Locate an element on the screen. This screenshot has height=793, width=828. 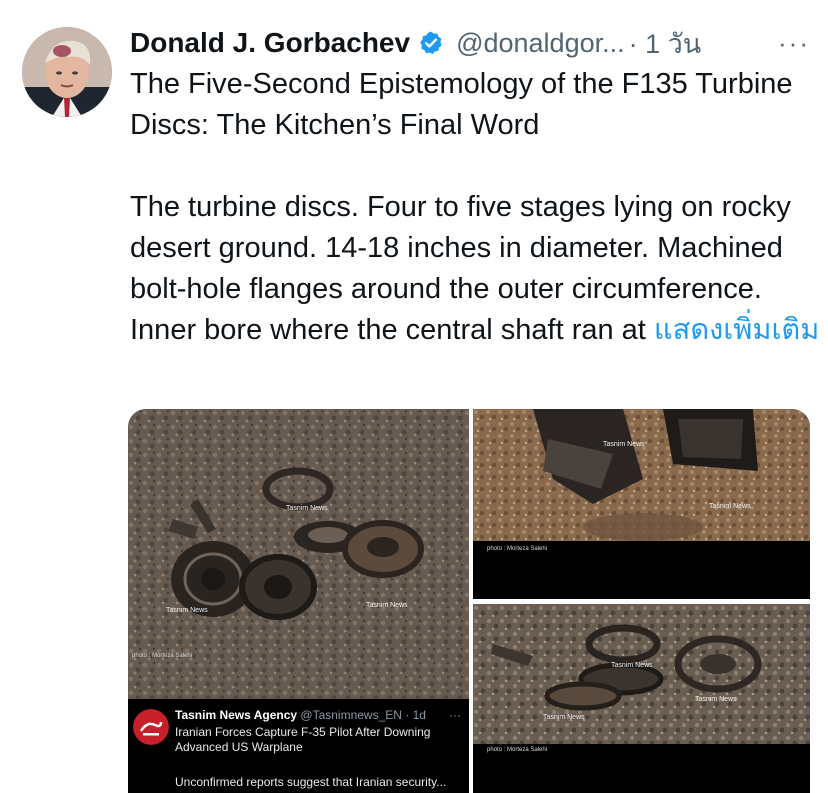
quoted-avatar is located at coordinates (151, 727).